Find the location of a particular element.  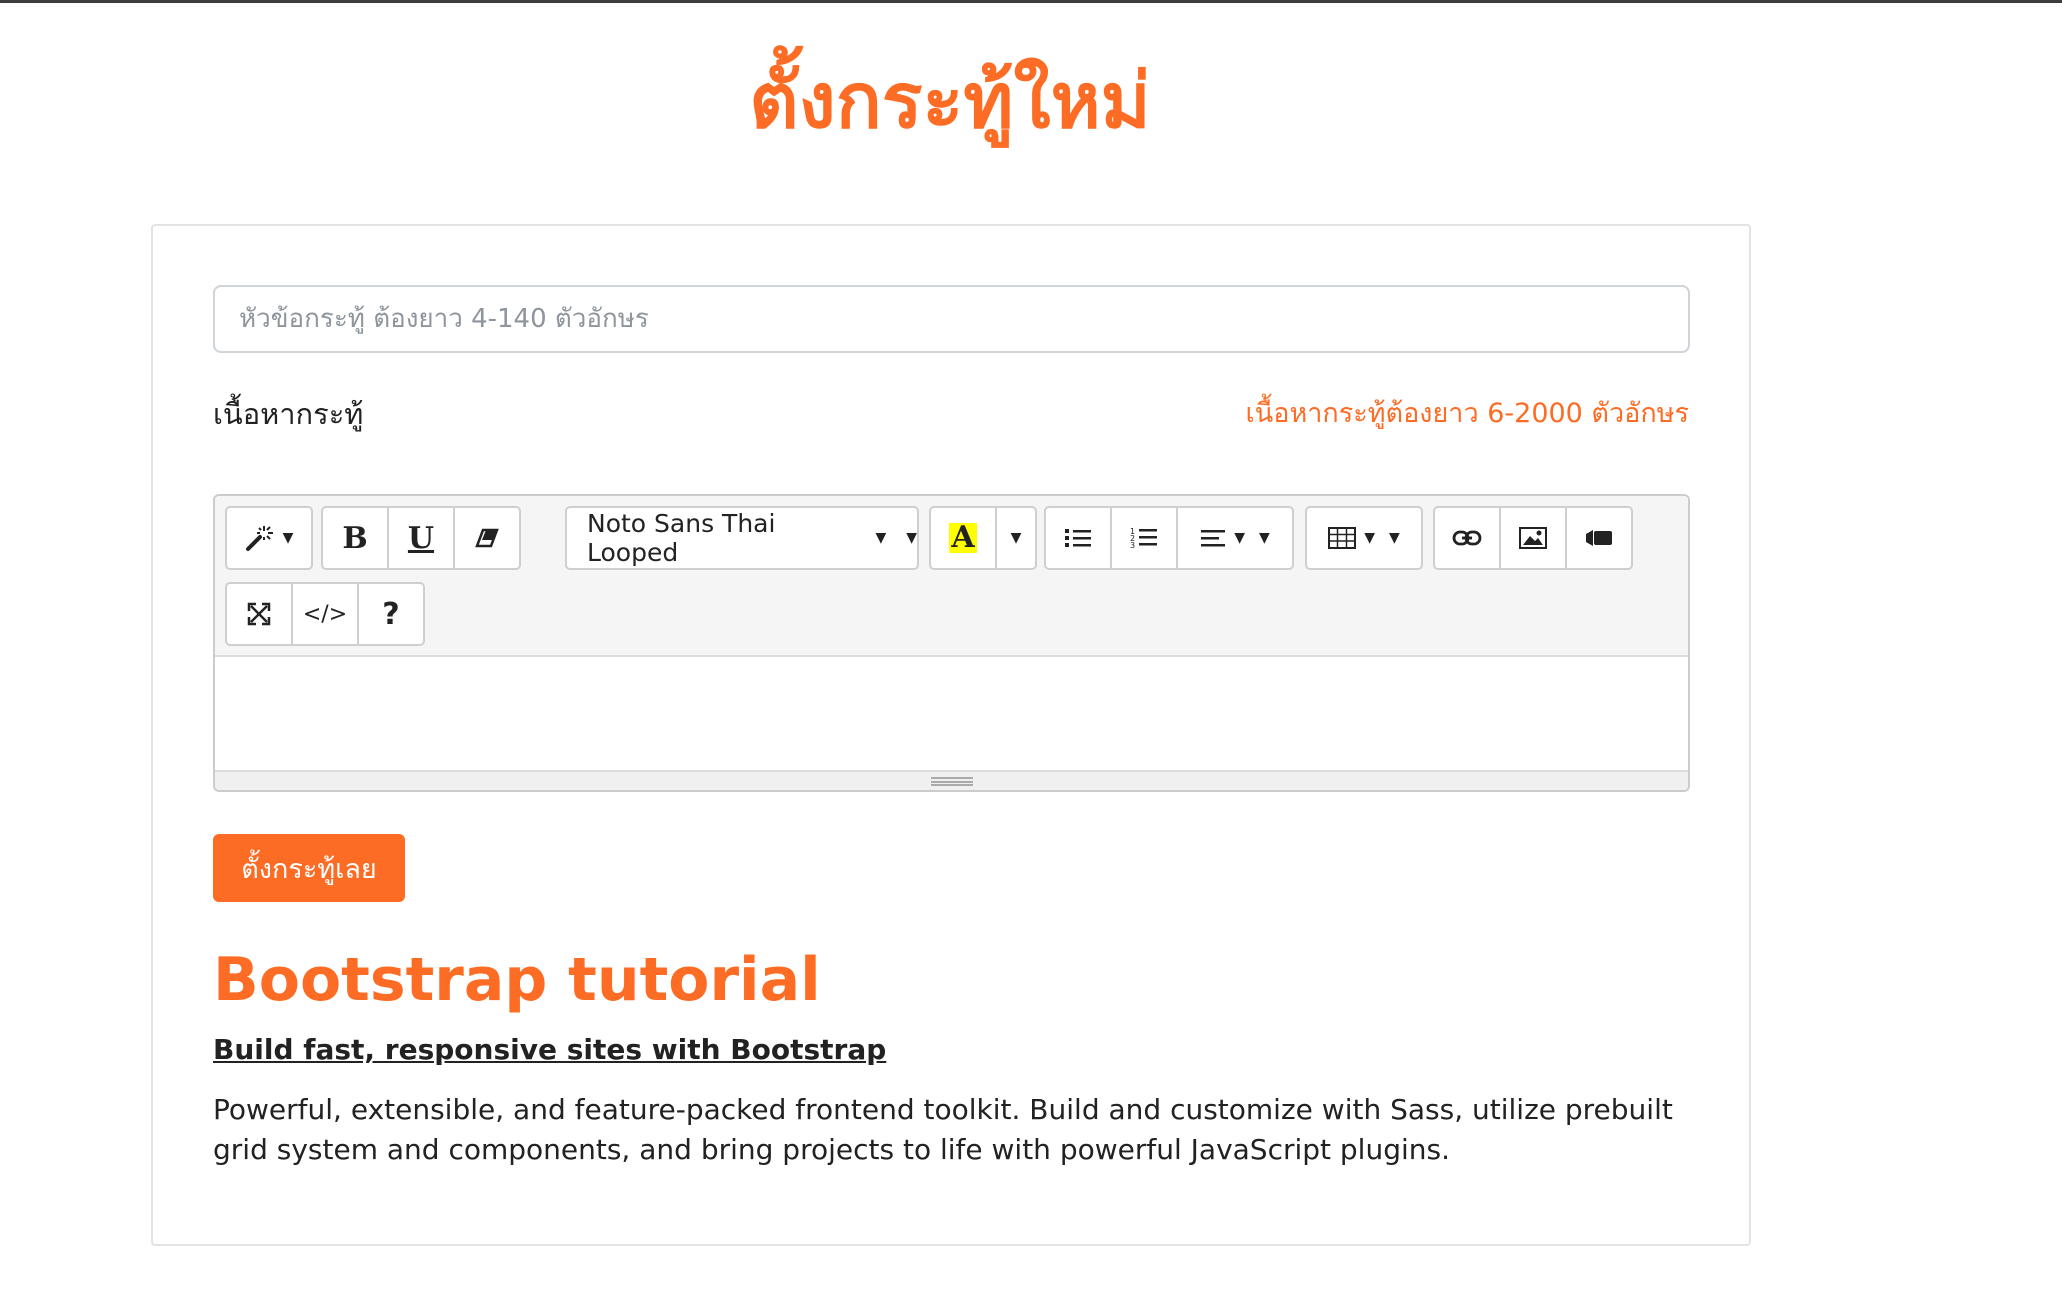

editor-content-area is located at coordinates (951, 714).